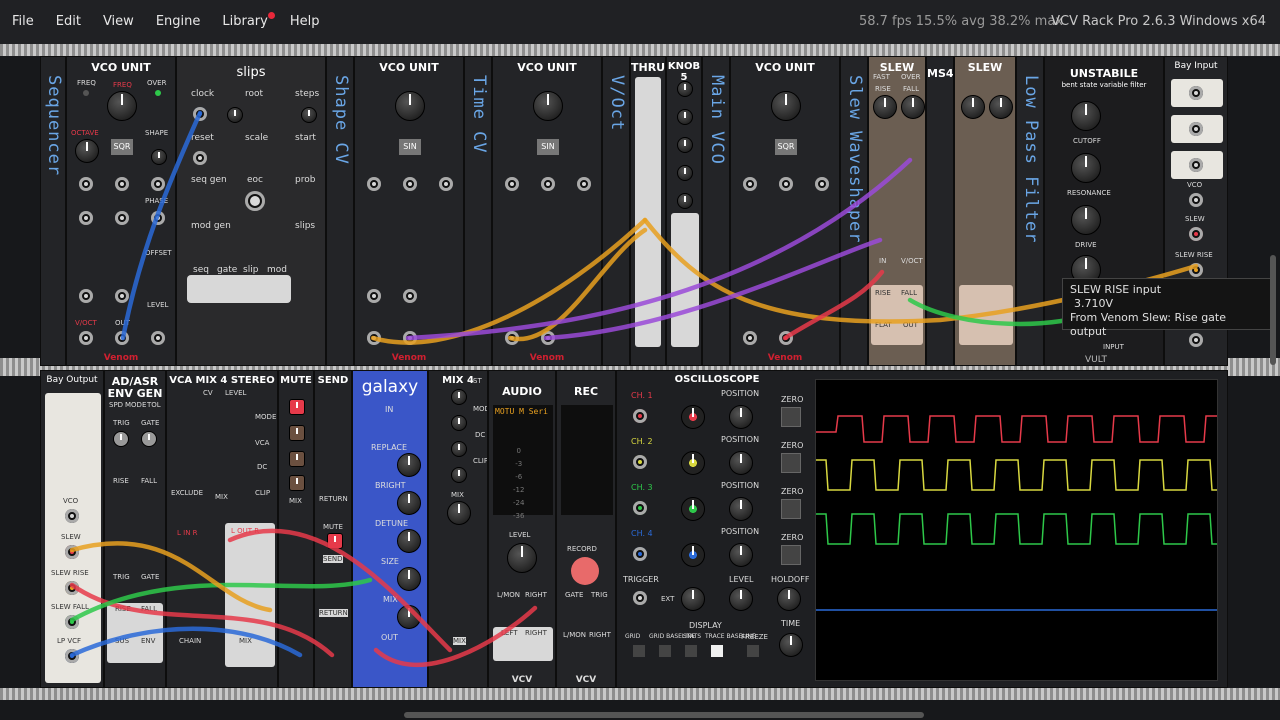 This screenshot has width=1280, height=720. I want to click on reset-jack, so click(200, 158).